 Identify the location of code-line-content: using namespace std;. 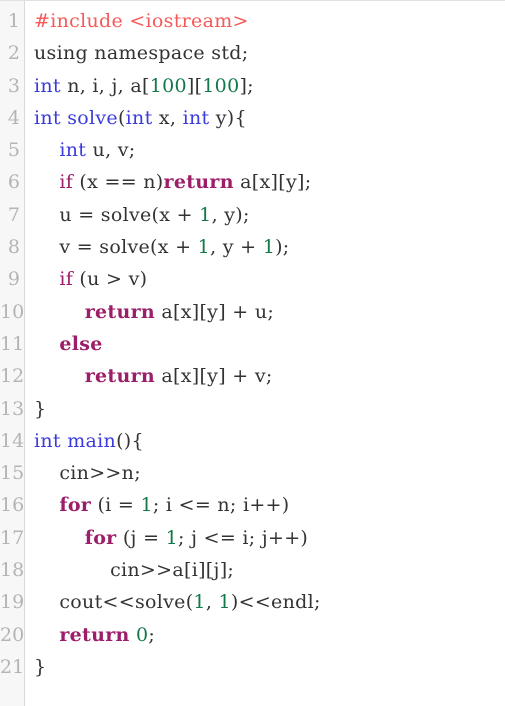
(136, 53).